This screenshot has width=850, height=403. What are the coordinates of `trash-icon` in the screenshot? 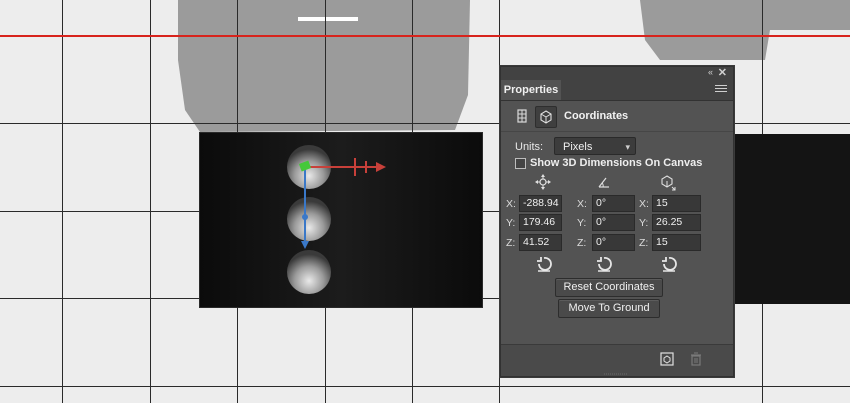 It's located at (696, 359).